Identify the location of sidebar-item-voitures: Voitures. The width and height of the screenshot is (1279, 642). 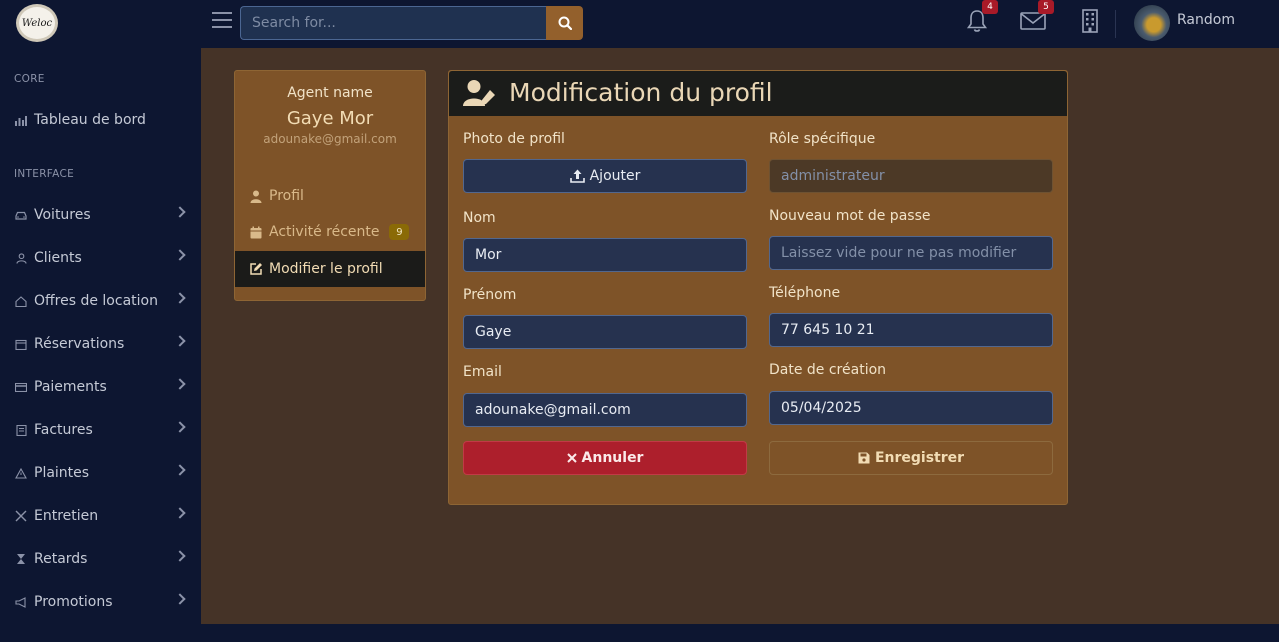
(100, 215).